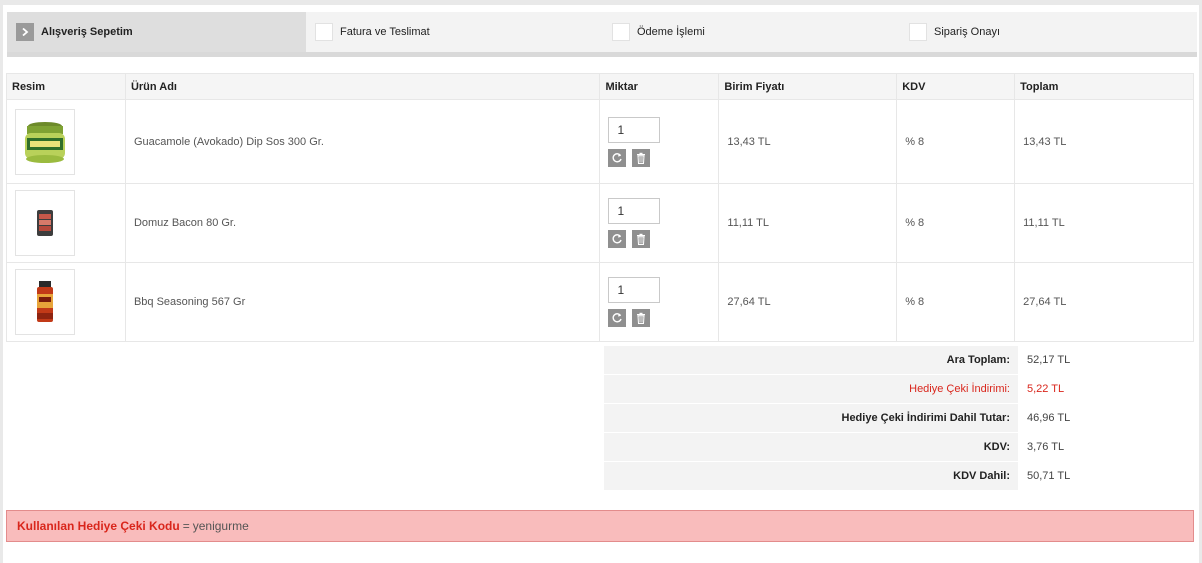 This screenshot has width=1202, height=563. What do you see at coordinates (1049, 418) in the screenshot?
I see `summary-value: 46,96 TL` at bounding box center [1049, 418].